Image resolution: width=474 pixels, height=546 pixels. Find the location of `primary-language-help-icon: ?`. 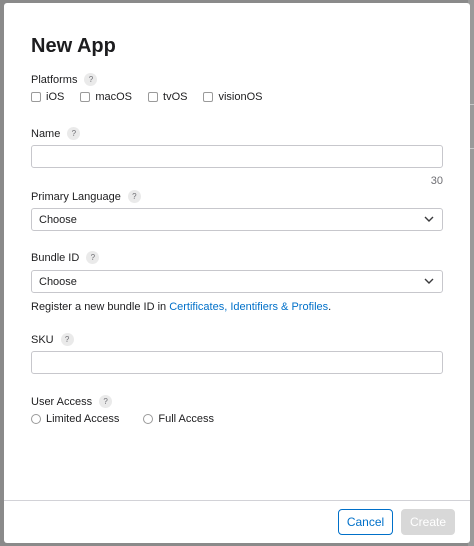

primary-language-help-icon: ? is located at coordinates (134, 196).